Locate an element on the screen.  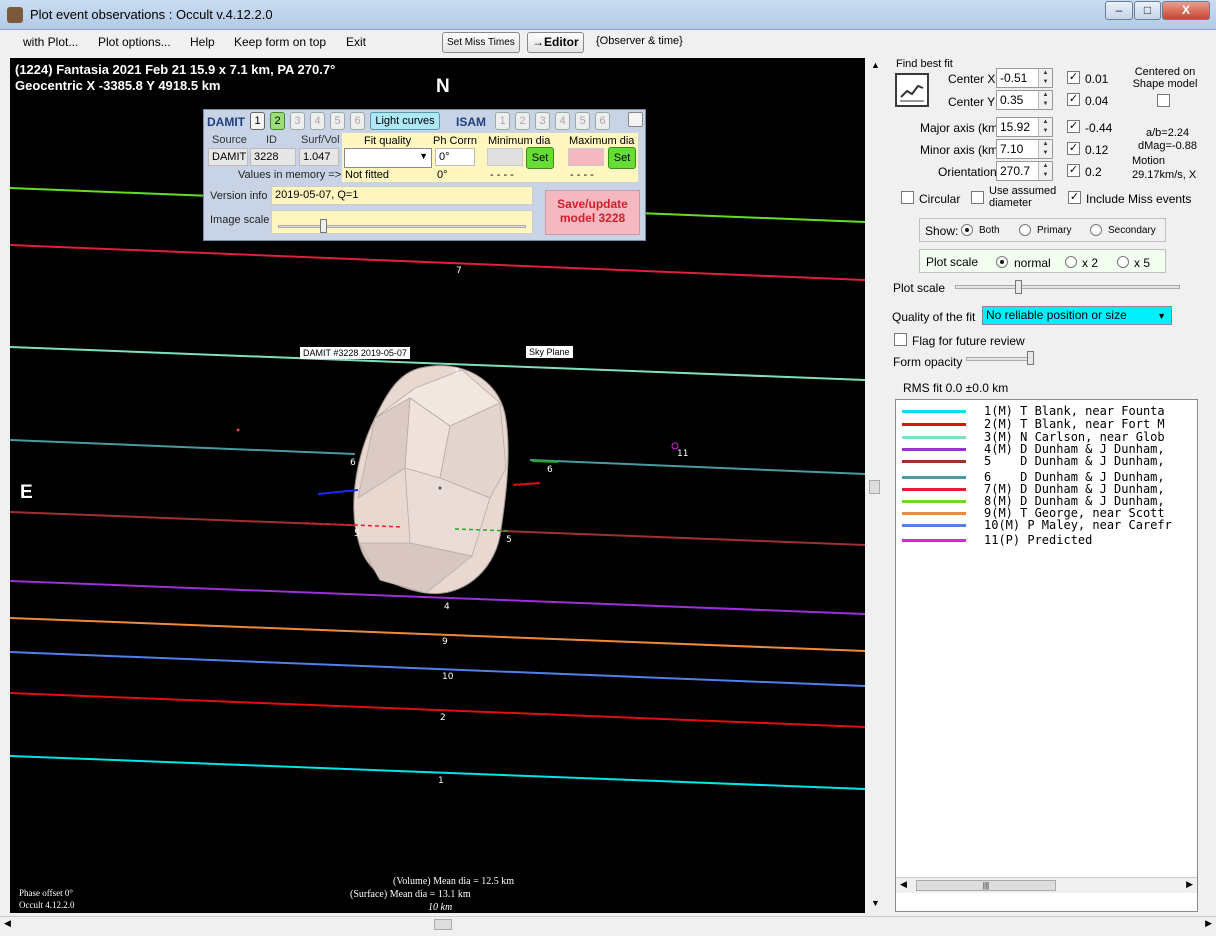
center-y-spinner: ▲ ▼ is located at coordinates (1045, 100).